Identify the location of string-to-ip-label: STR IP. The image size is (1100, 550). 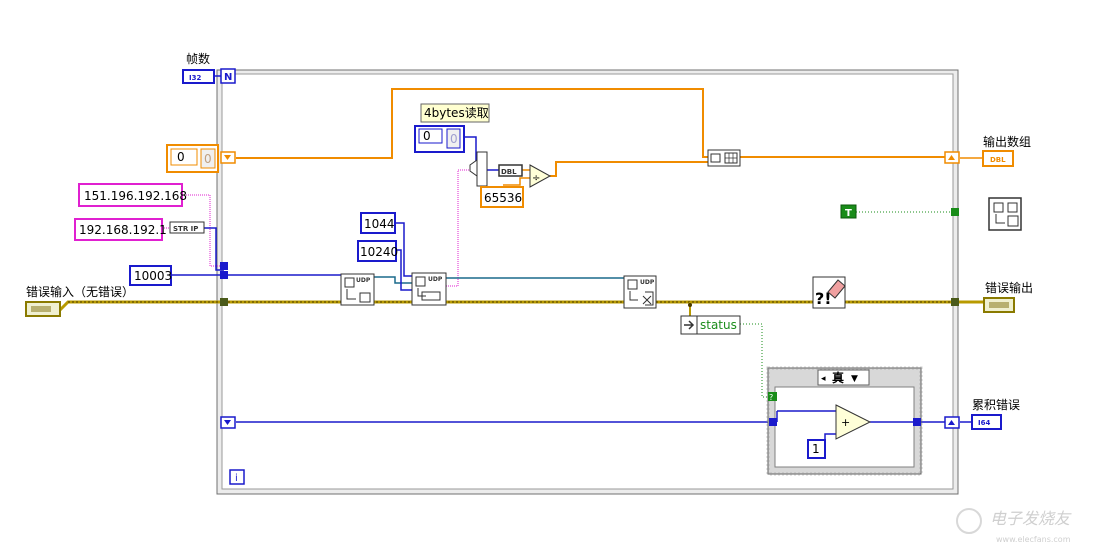
(185, 229).